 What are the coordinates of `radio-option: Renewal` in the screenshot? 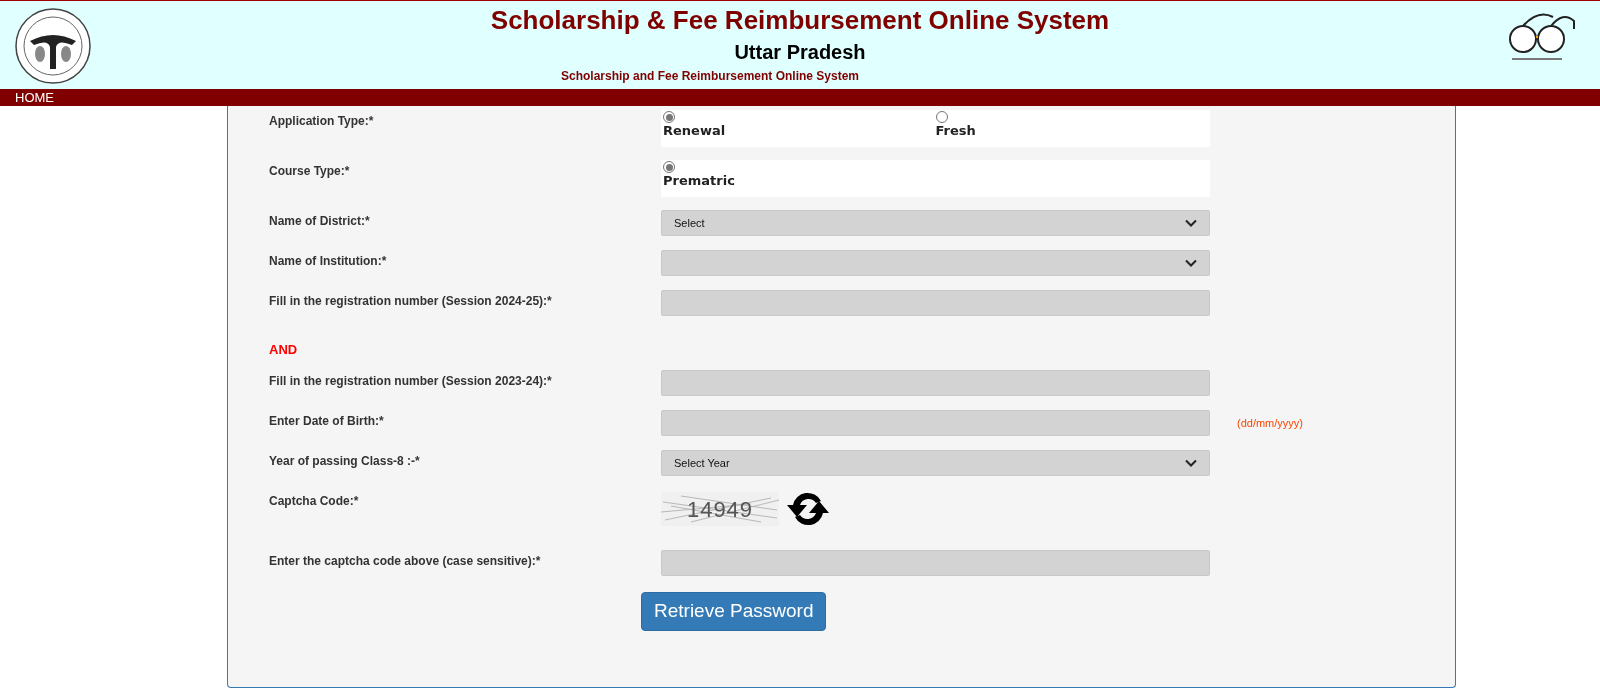 It's located at (694, 128).